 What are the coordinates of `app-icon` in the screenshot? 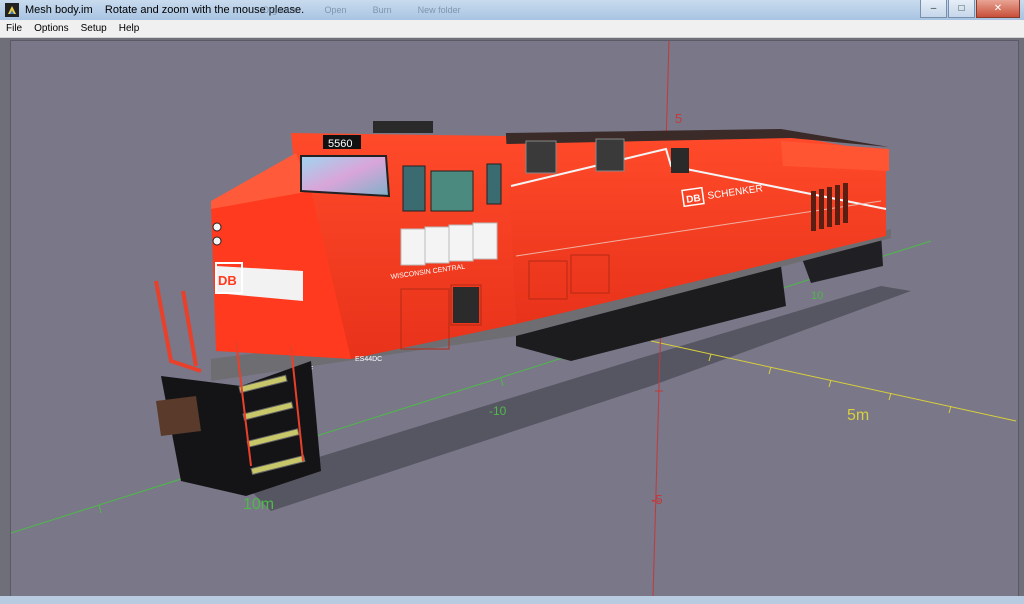 It's located at (12, 10).